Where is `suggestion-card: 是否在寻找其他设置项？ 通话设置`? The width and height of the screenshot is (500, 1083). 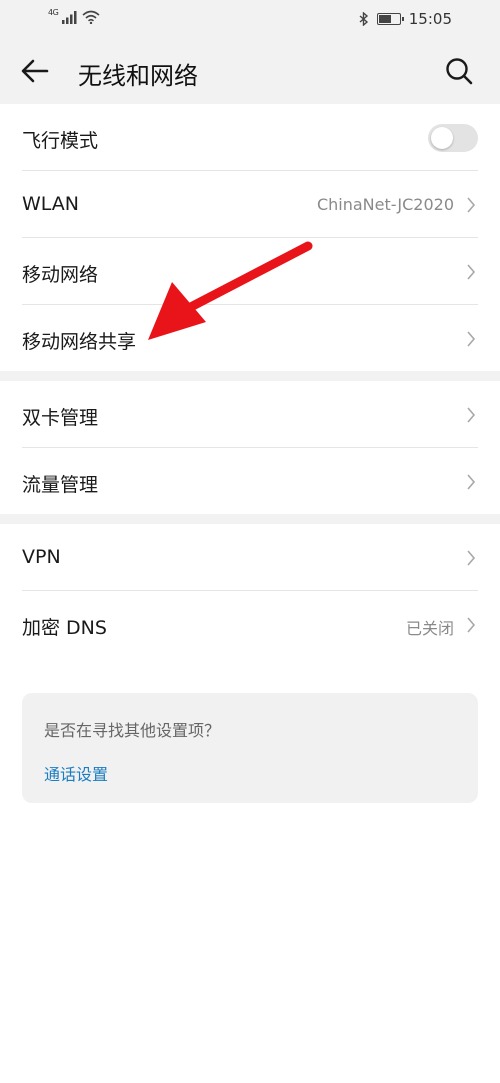
suggestion-card: 是否在寻找其他设置项？ 通话设置 is located at coordinates (250, 748).